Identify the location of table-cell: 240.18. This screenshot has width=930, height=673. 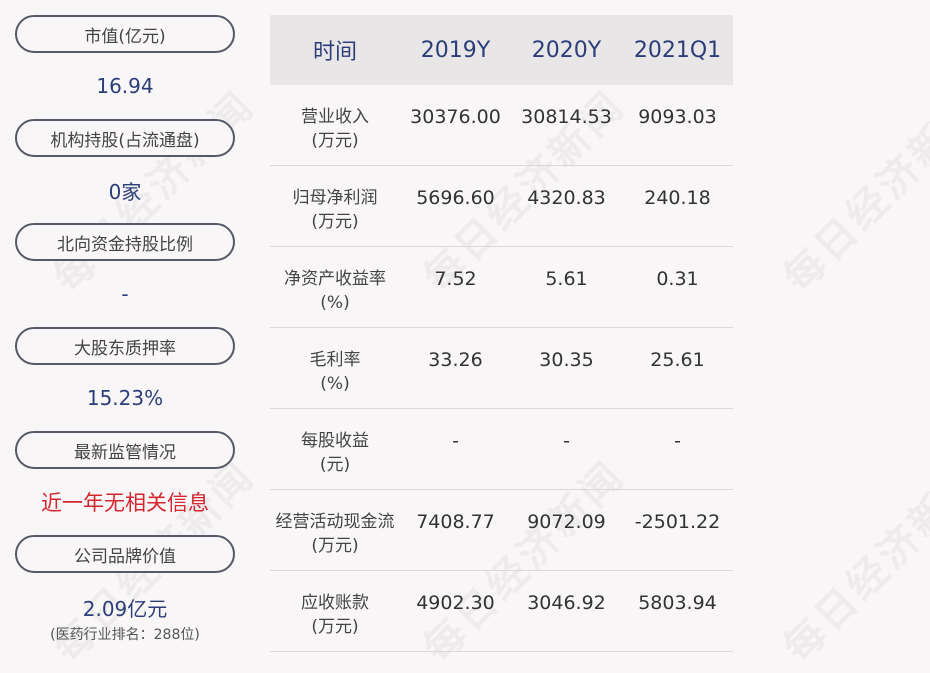
(677, 198).